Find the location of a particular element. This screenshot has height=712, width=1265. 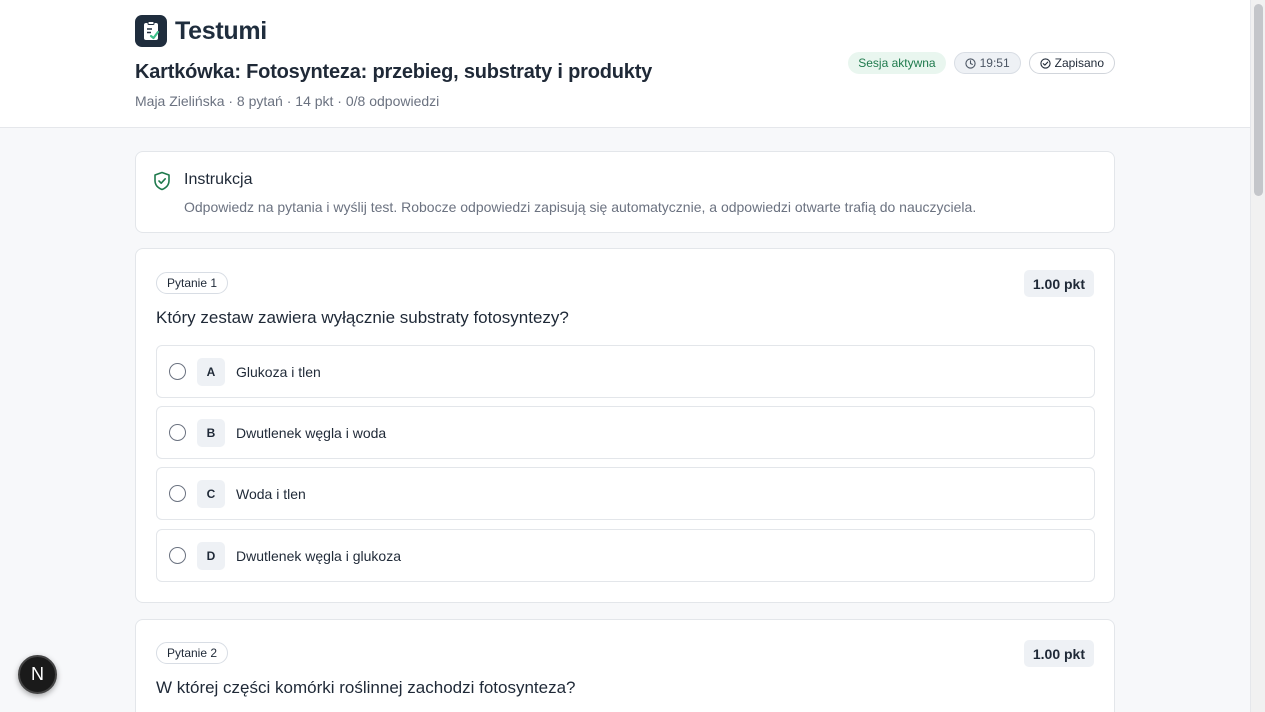

clock-icon is located at coordinates (970, 63).